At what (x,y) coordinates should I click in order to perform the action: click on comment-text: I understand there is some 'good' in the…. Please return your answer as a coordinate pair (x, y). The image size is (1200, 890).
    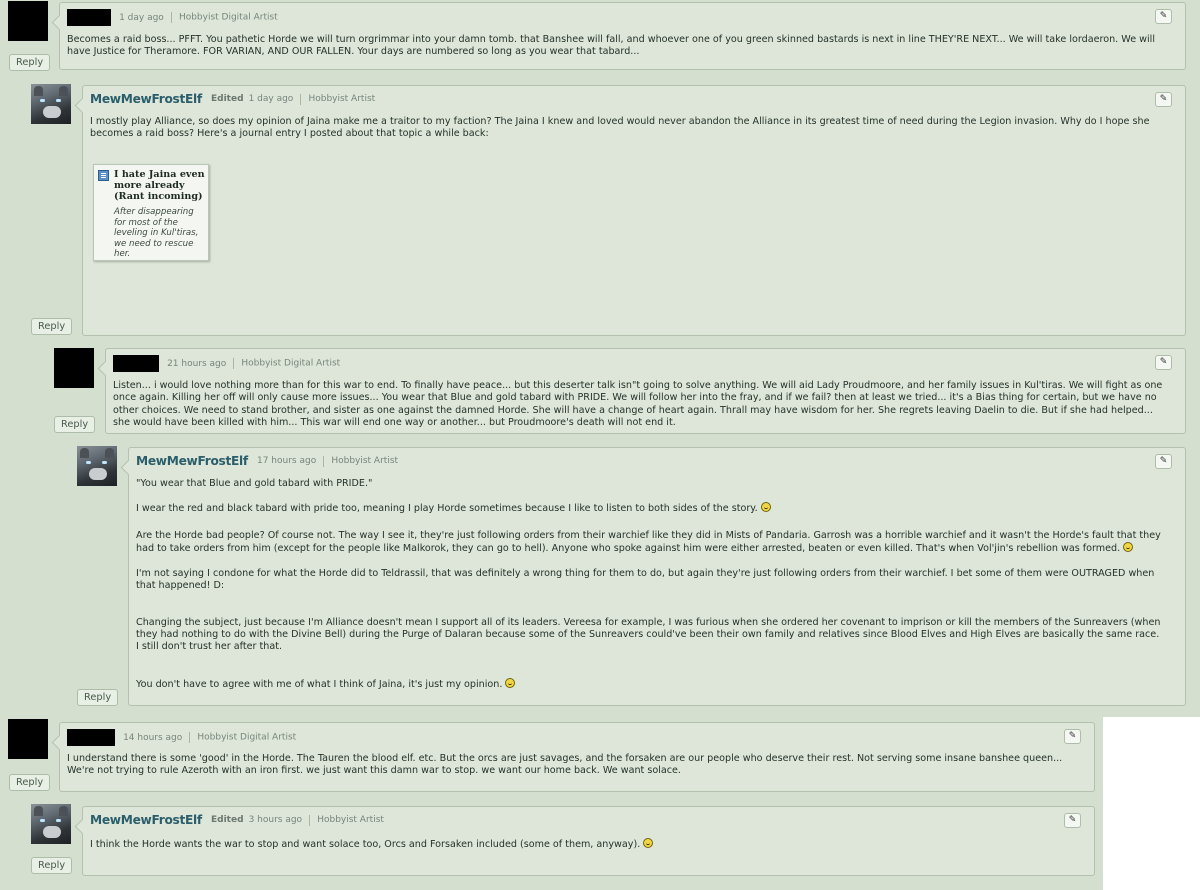
    Looking at the image, I should click on (565, 765).